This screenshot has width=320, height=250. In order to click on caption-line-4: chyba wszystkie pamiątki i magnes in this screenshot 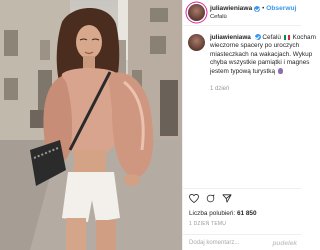, I will do `click(260, 63)`.